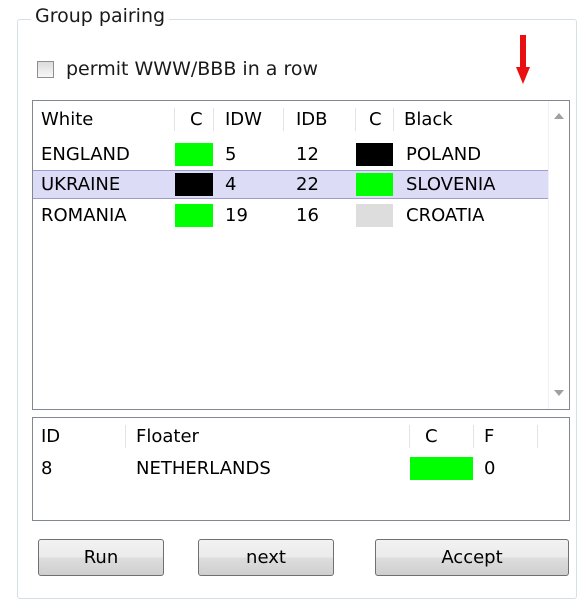  What do you see at coordinates (196, 119) in the screenshot?
I see `col-header-white-color: C` at bounding box center [196, 119].